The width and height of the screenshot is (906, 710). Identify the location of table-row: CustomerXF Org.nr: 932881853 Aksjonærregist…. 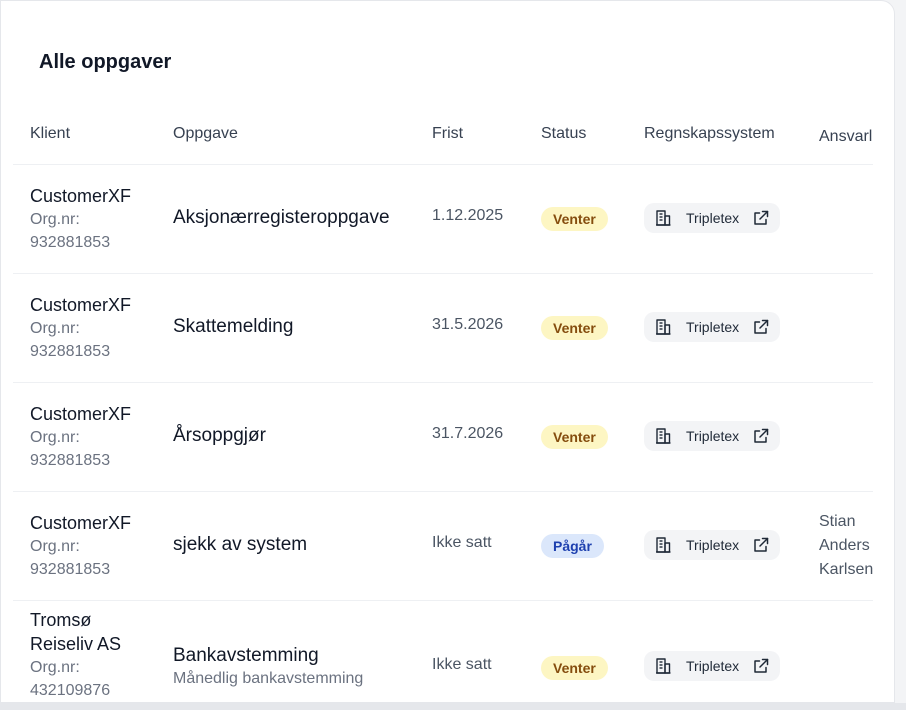
(443, 219).